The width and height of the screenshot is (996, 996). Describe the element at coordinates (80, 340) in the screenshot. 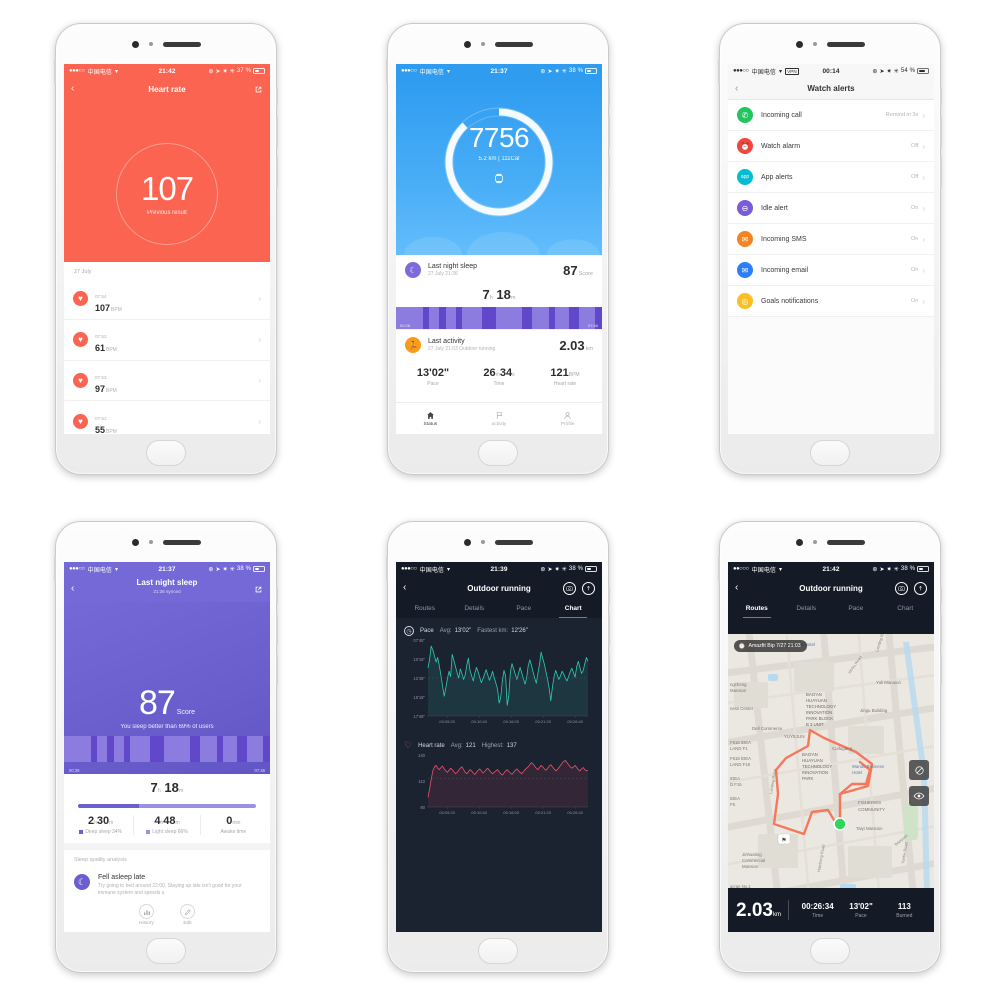

I see `heart-icon: ♥` at that location.